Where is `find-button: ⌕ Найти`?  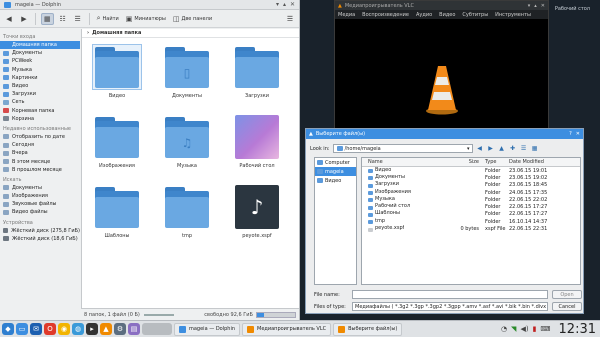 find-button: ⌕ Найти is located at coordinates (108, 19).